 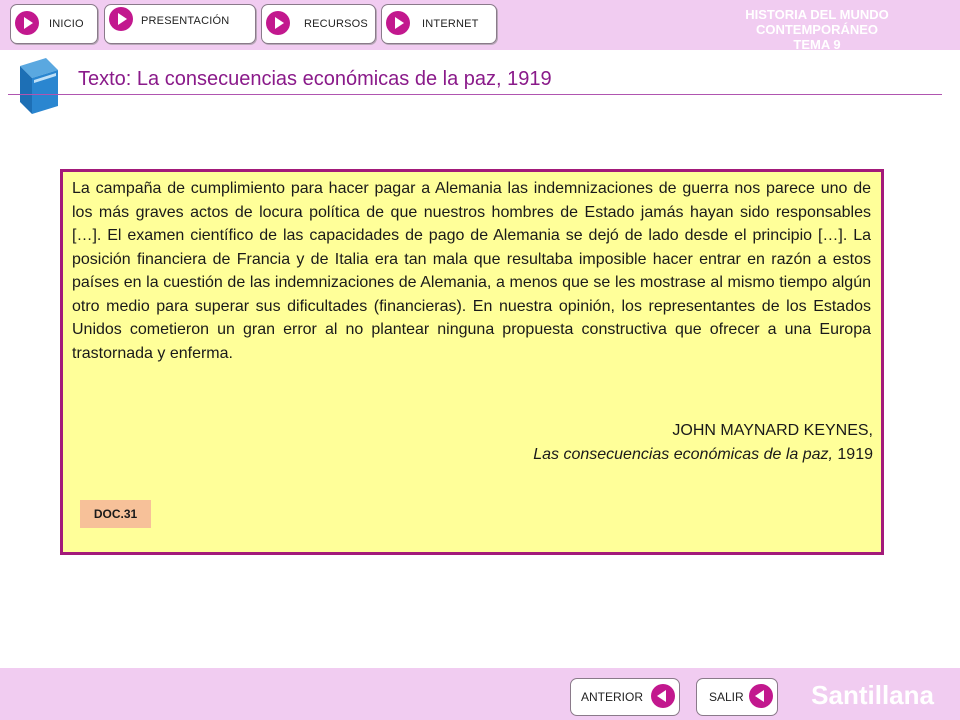 I want to click on presentacion-button: PRESENTACIÓN, so click(x=180, y=24).